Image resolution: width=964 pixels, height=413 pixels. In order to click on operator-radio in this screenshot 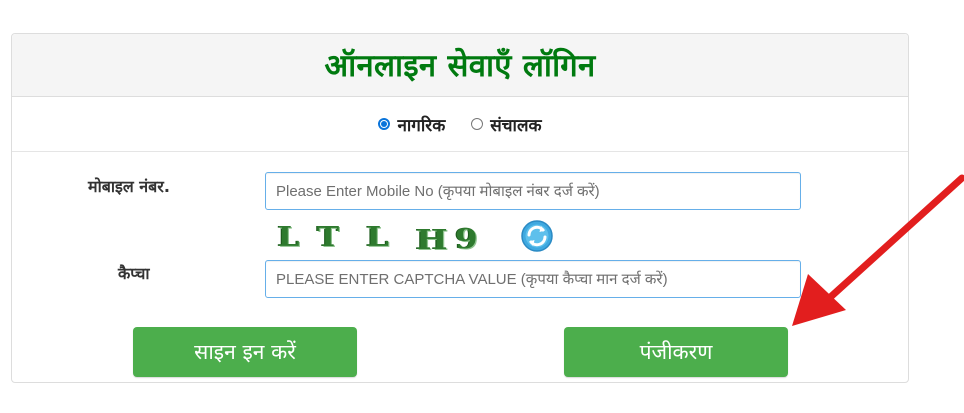, I will do `click(477, 124)`.